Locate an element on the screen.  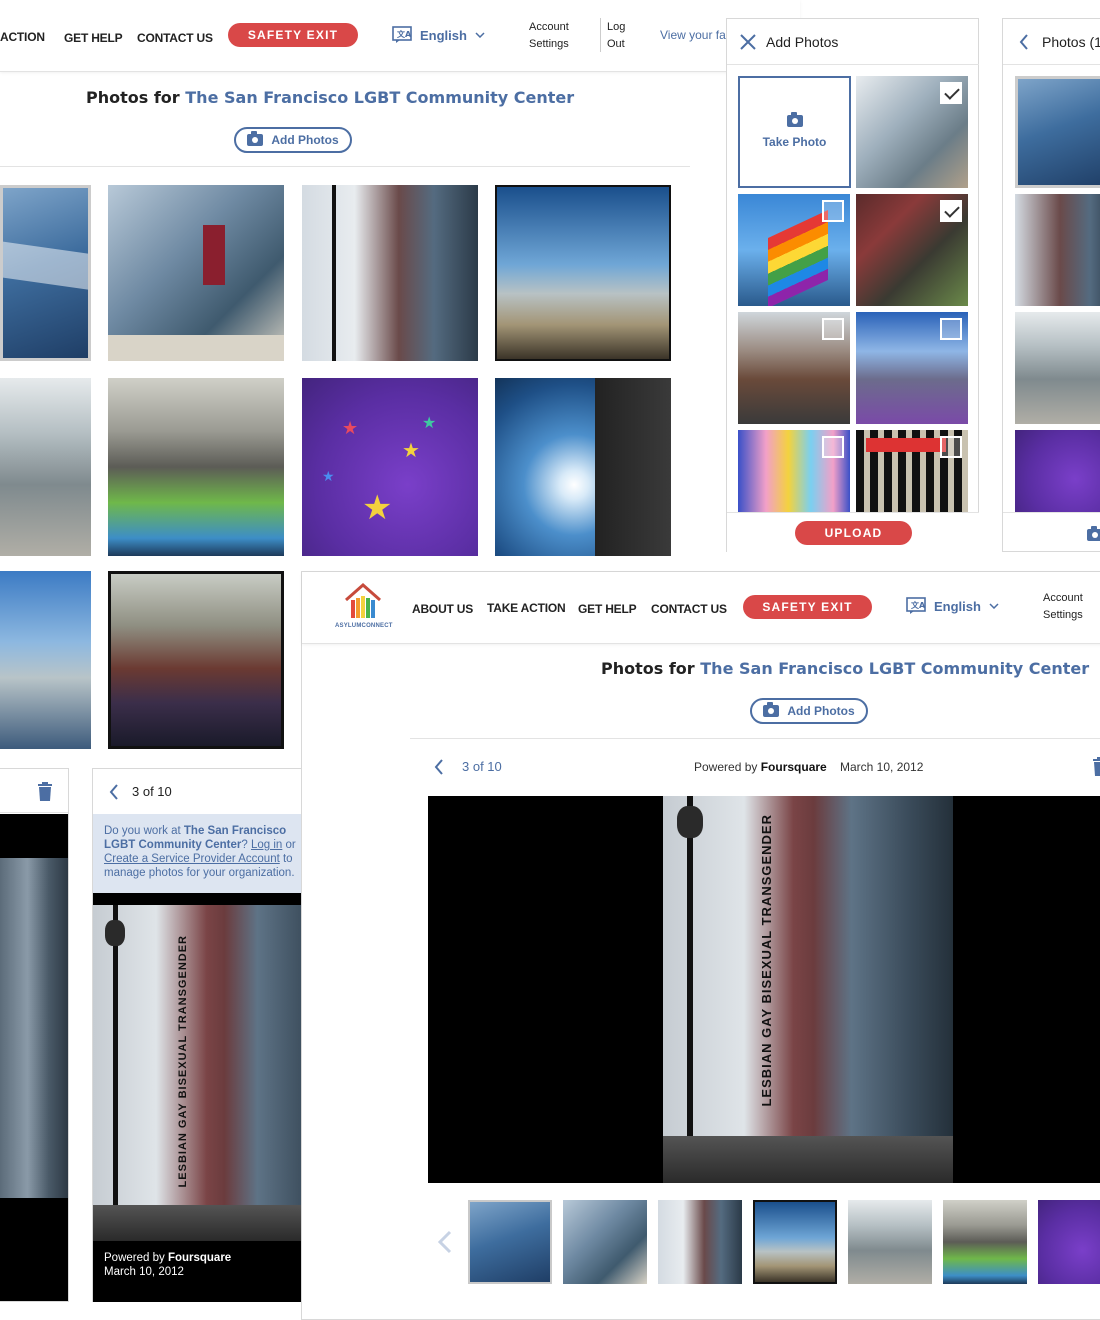
title-prefix: Photos for is located at coordinates (133, 97).